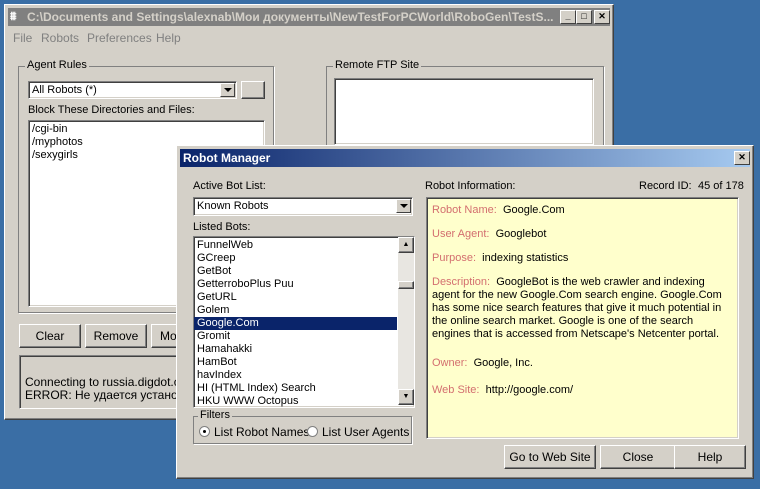 Image resolution: width=760 pixels, height=489 pixels. What do you see at coordinates (665, 186) in the screenshot?
I see `record-id-label: Record ID:` at bounding box center [665, 186].